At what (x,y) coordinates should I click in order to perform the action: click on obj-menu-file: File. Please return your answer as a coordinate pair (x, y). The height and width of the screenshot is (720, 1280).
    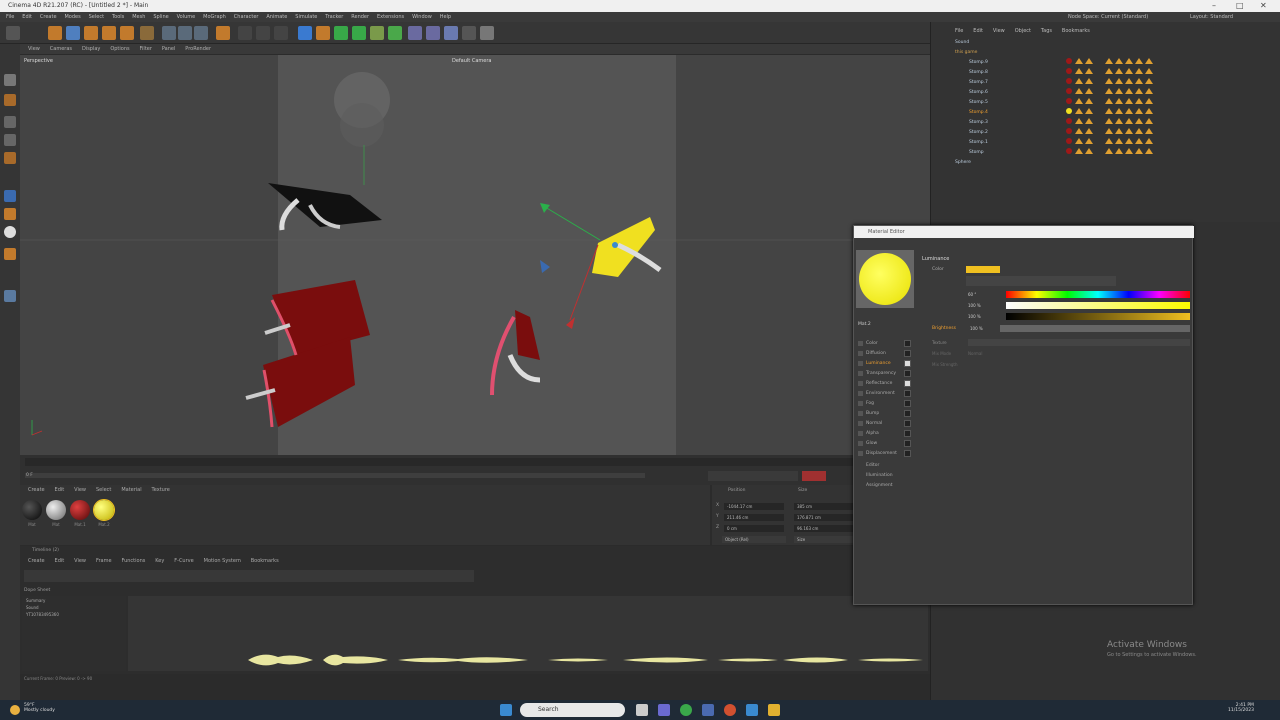
    Looking at the image, I should click on (959, 31).